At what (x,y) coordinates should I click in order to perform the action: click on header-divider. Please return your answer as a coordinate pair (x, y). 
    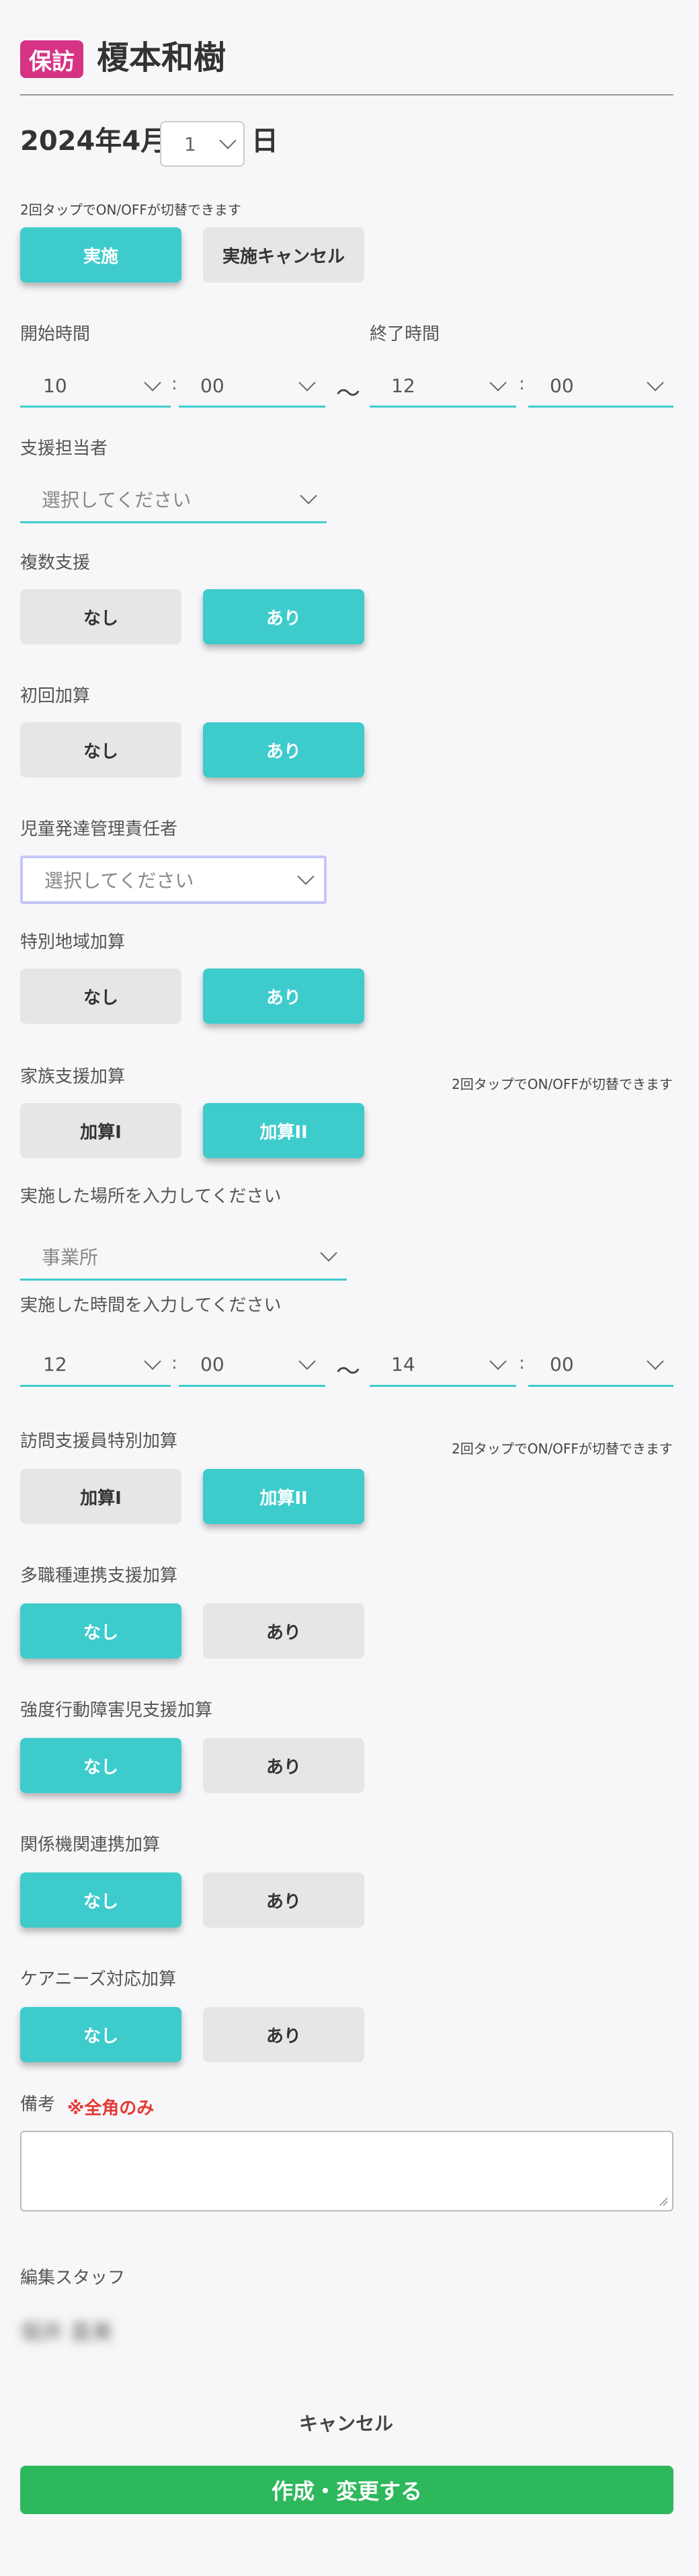
    Looking at the image, I should click on (347, 95).